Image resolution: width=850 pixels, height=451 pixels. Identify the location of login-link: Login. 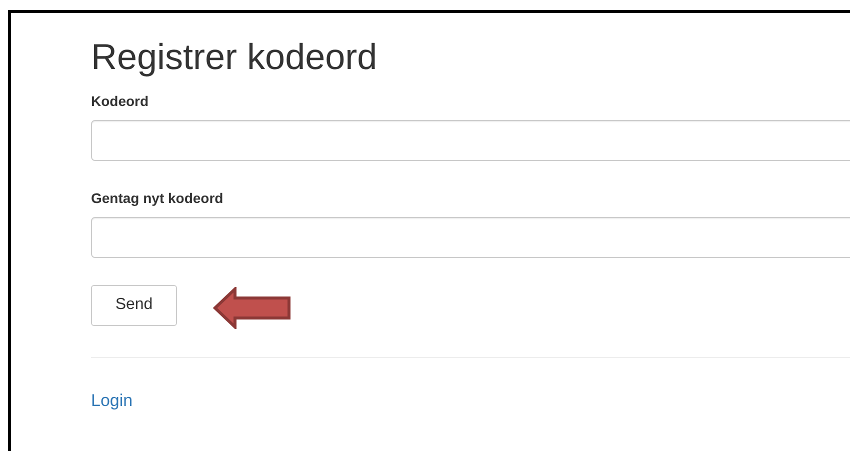
(112, 401).